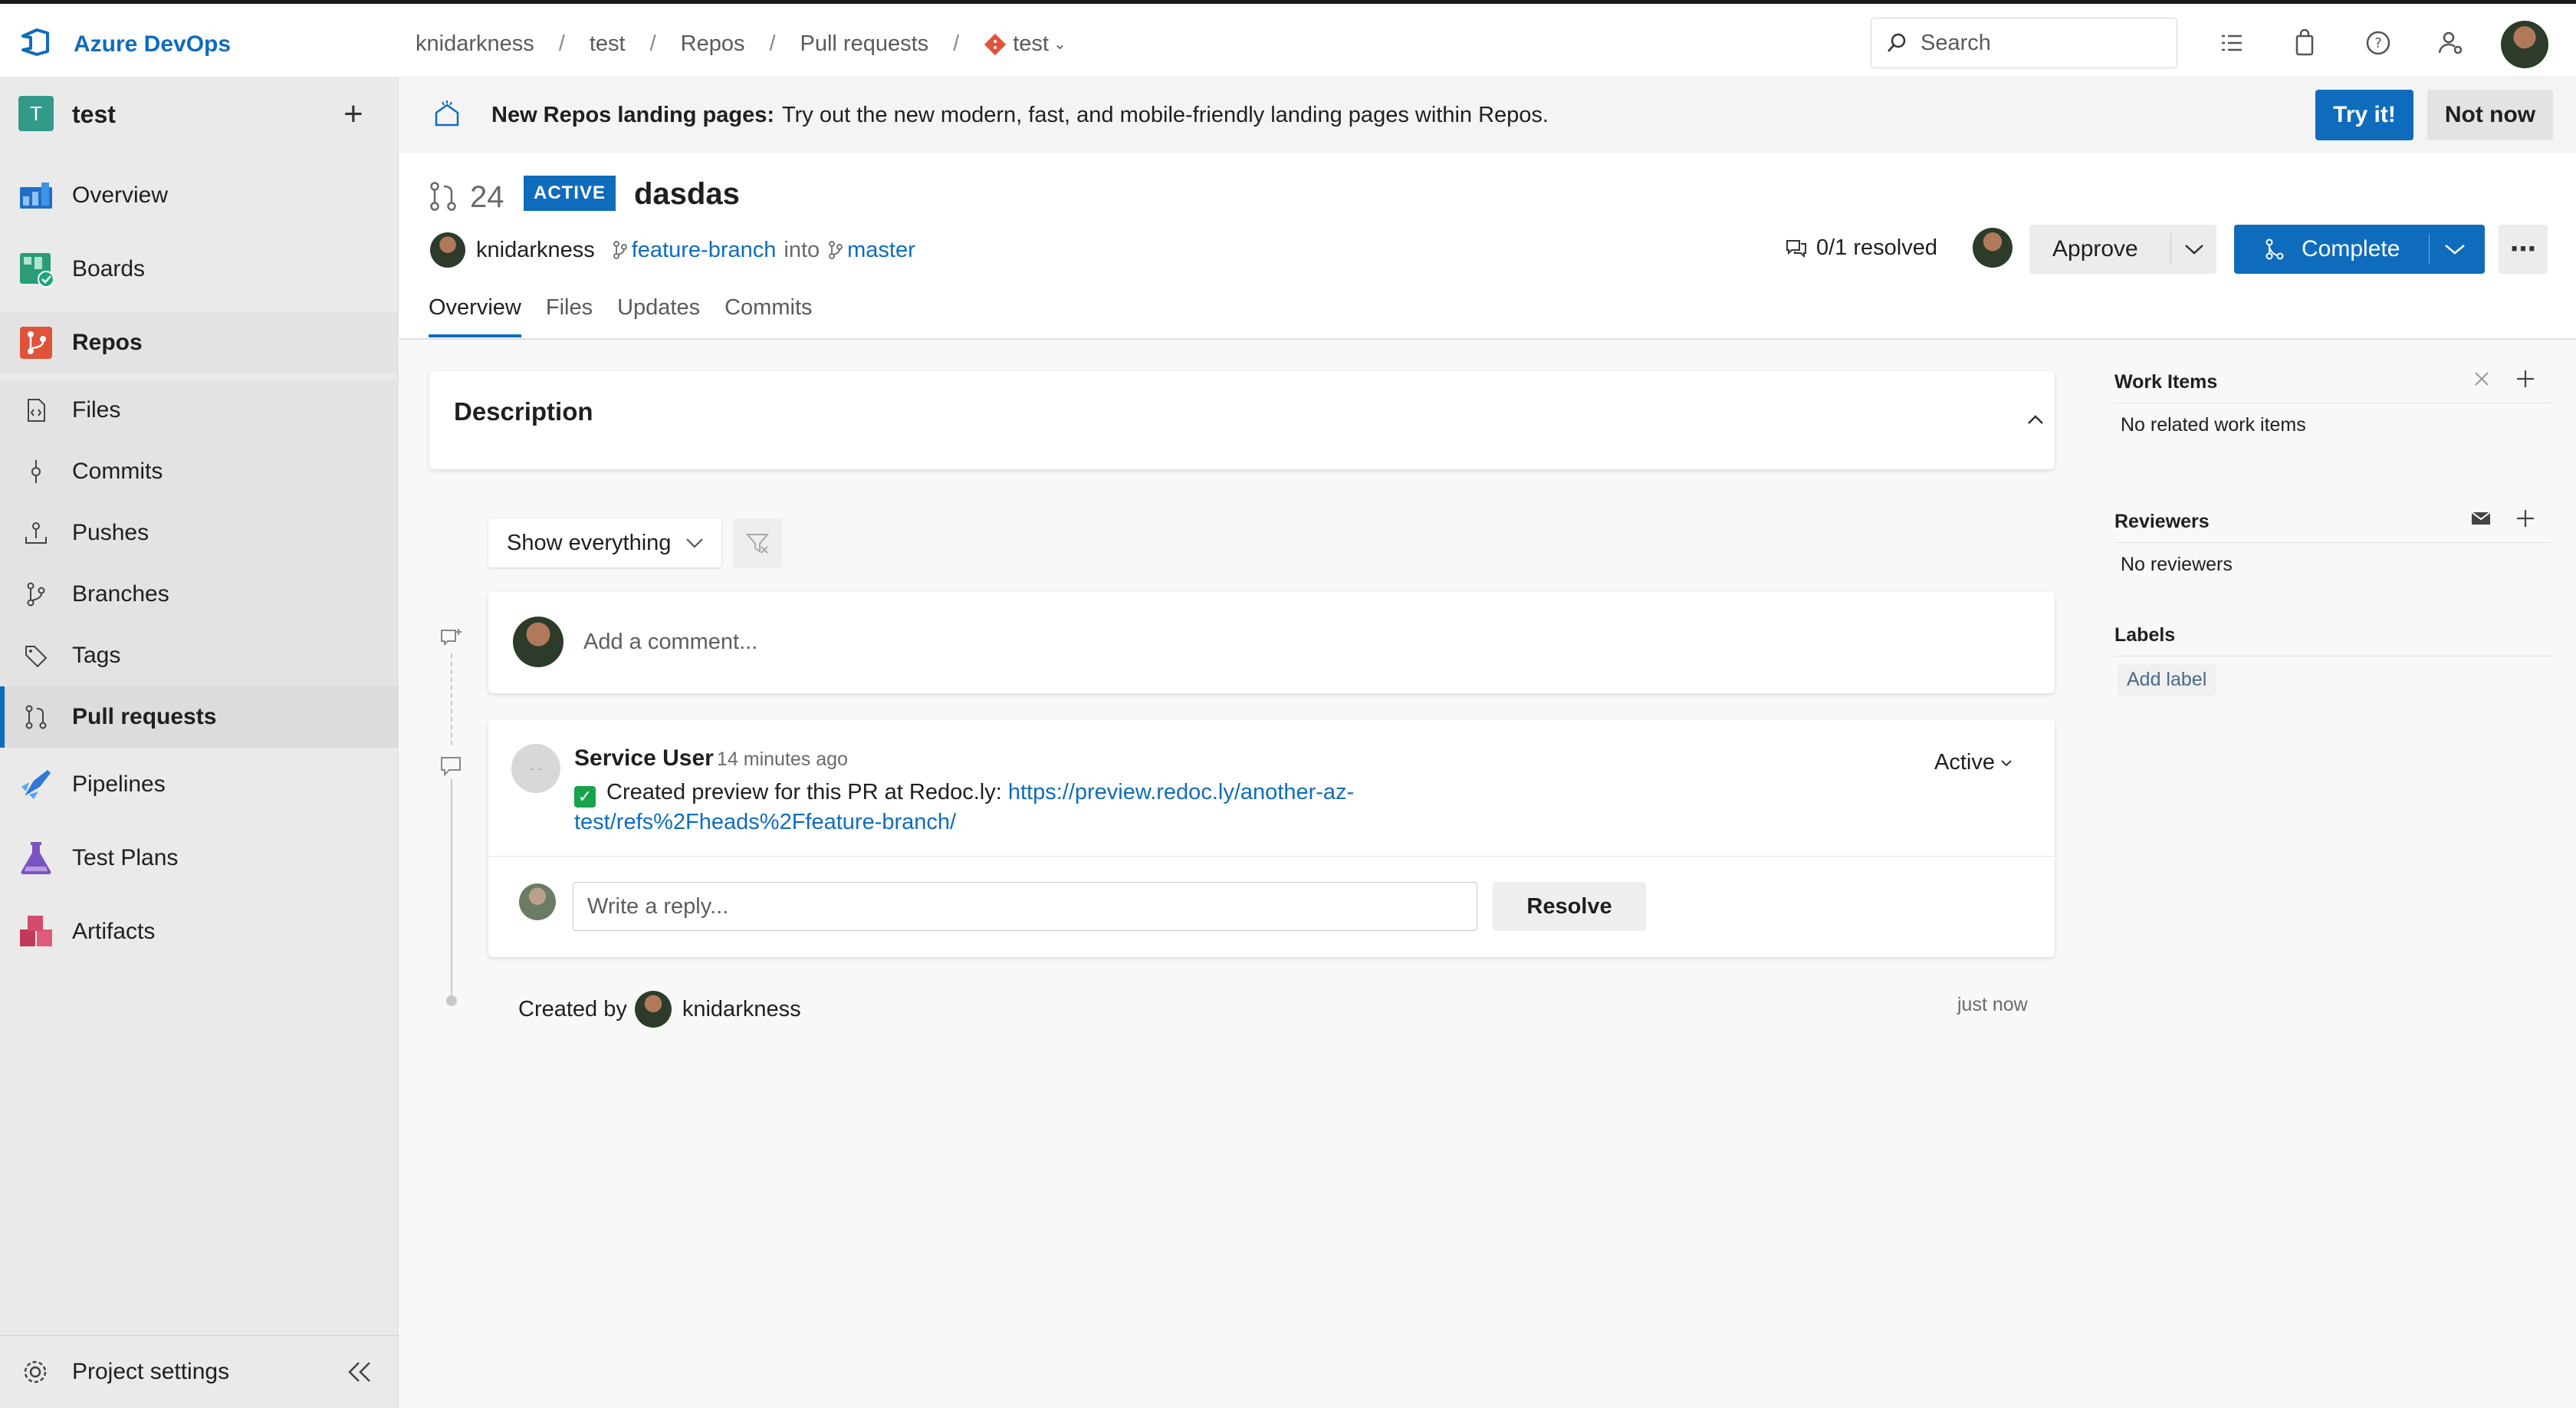 This screenshot has height=1408, width=2576. What do you see at coordinates (452, 699) in the screenshot?
I see `timeline-connector` at bounding box center [452, 699].